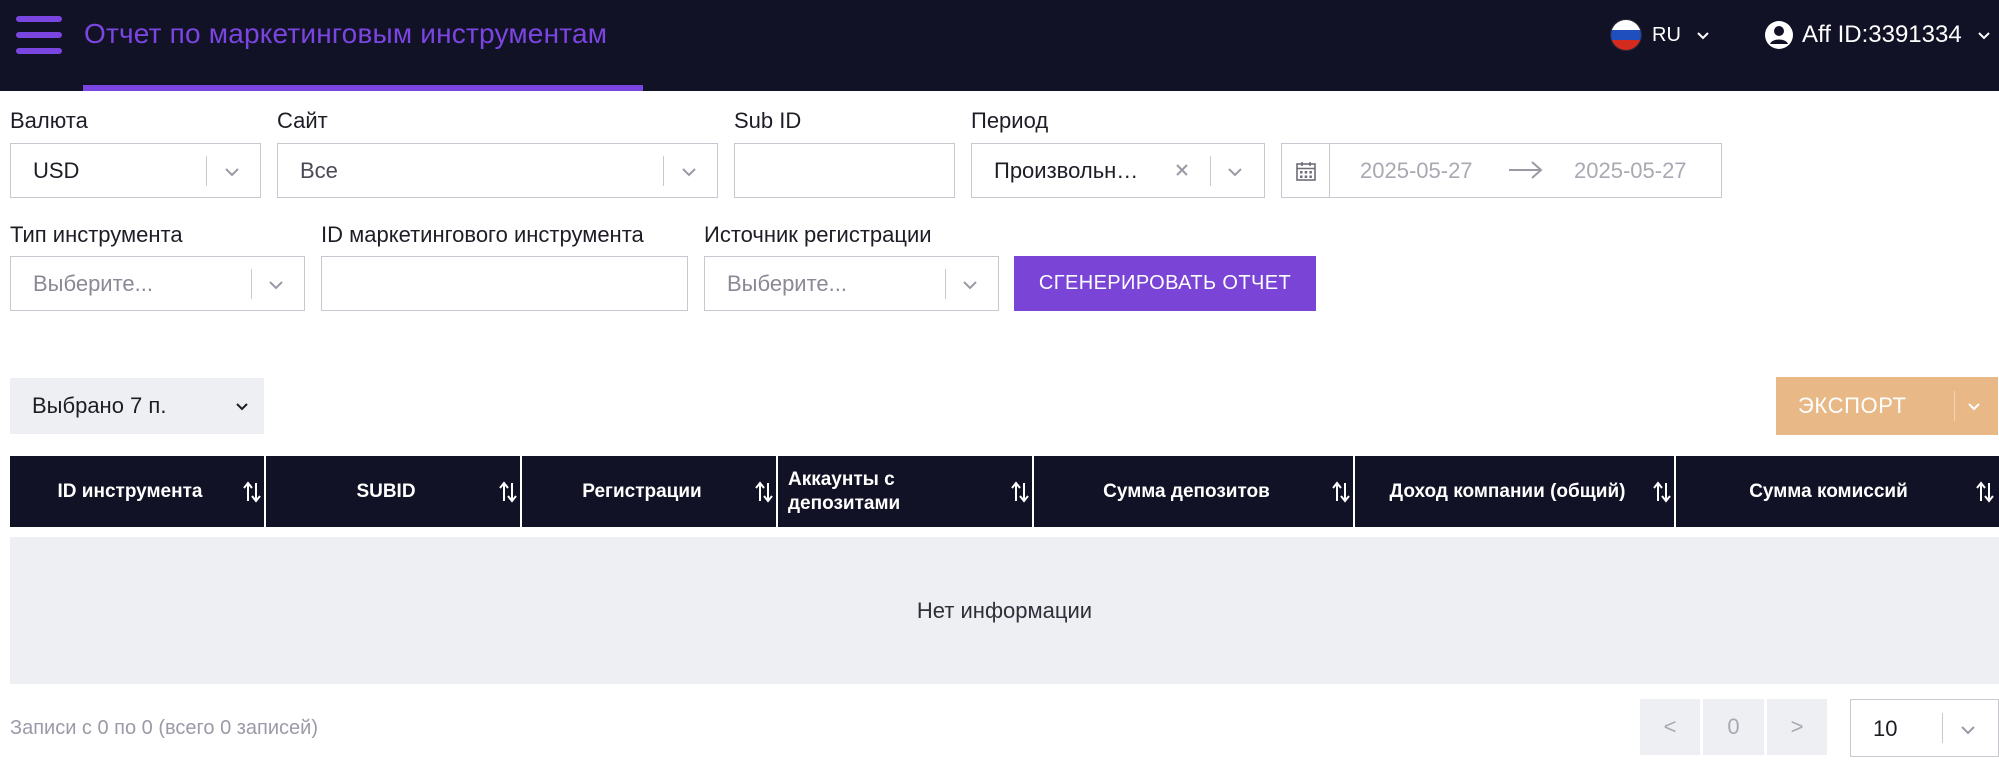  I want to click on language-selector: RU, so click(1660, 35).